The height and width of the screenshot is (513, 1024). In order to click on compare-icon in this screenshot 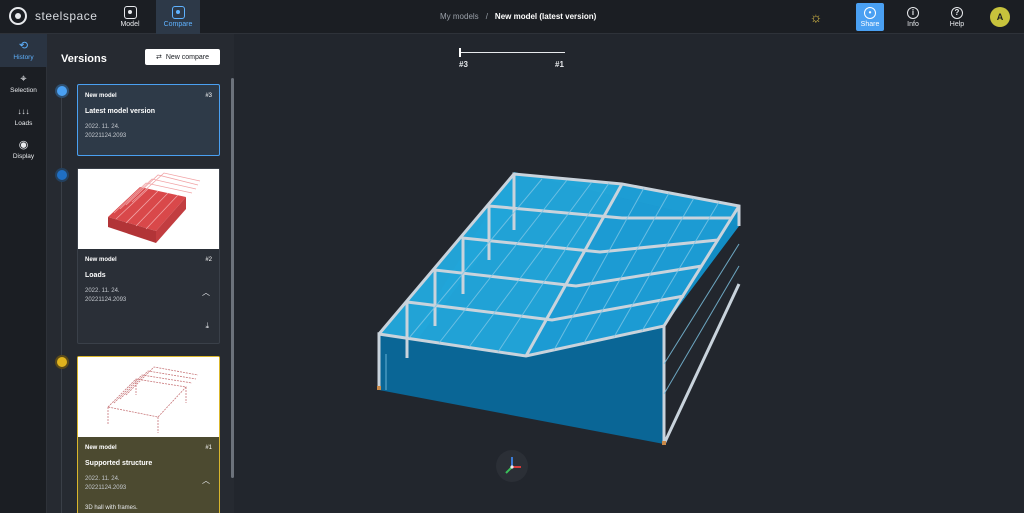, I will do `click(178, 12)`.